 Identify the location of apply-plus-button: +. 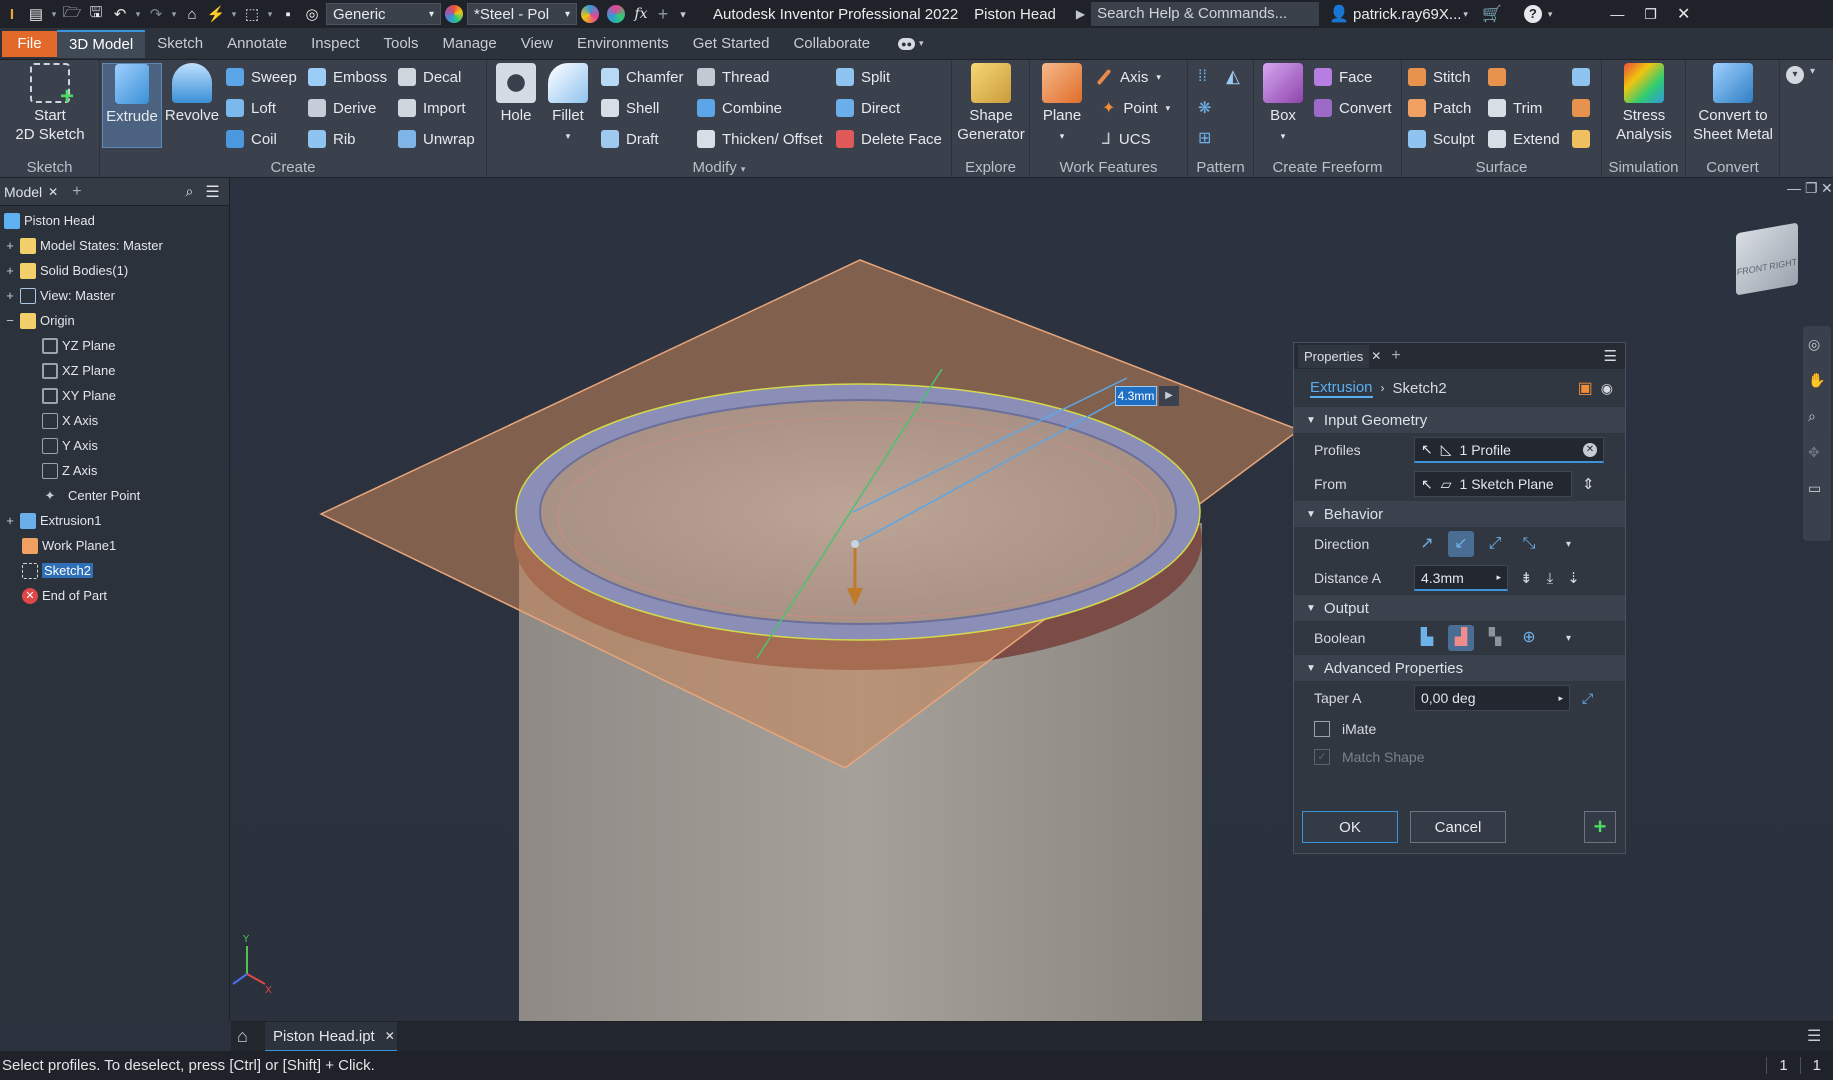
(1600, 827).